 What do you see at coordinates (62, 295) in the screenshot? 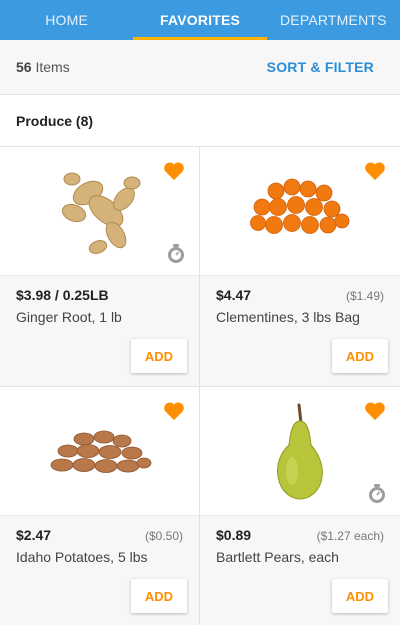
I see `product-price: $3.98 / 0.25LB` at bounding box center [62, 295].